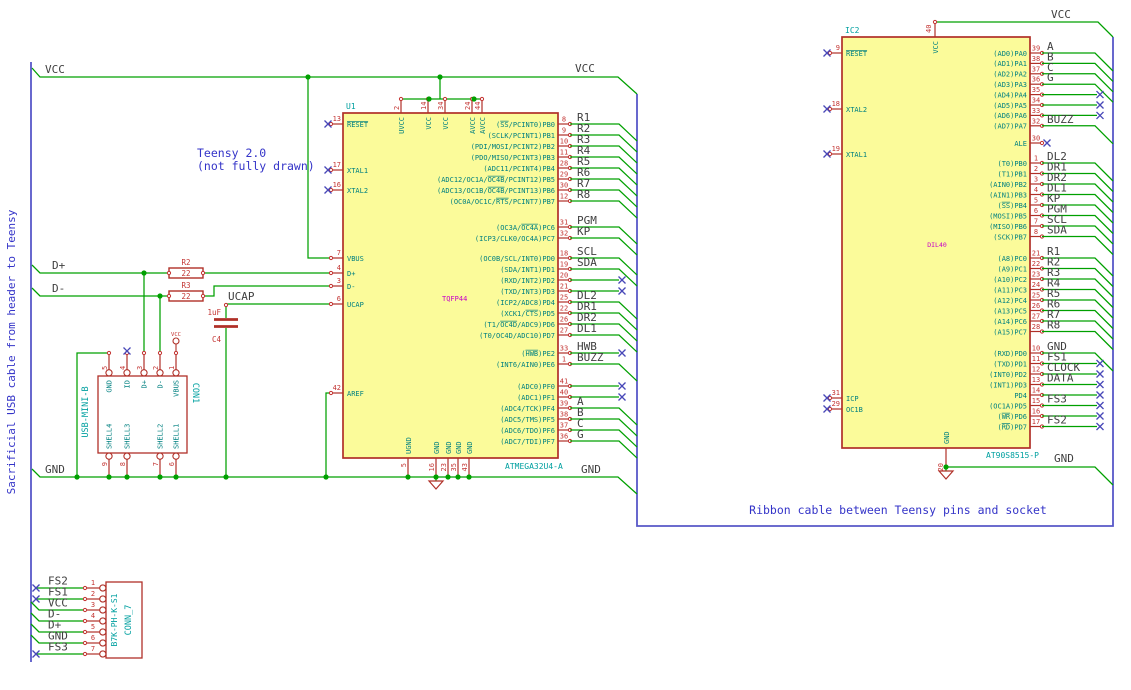 This screenshot has width=1131, height=690. I want to click on pin-name: SHELL4, so click(110, 436).